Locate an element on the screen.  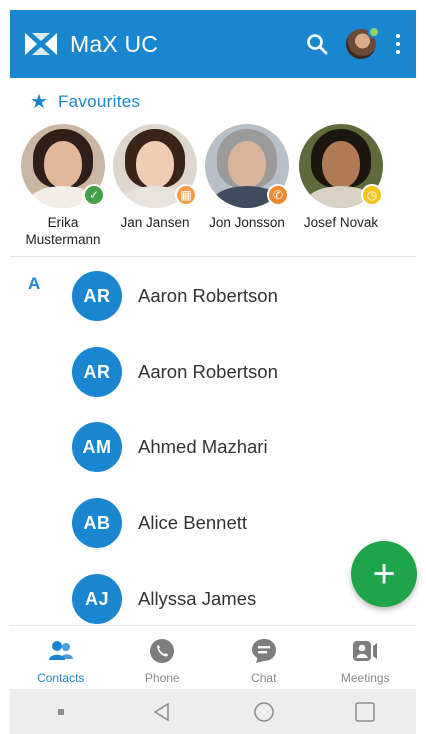
section-index-letter: A is located at coordinates (34, 283).